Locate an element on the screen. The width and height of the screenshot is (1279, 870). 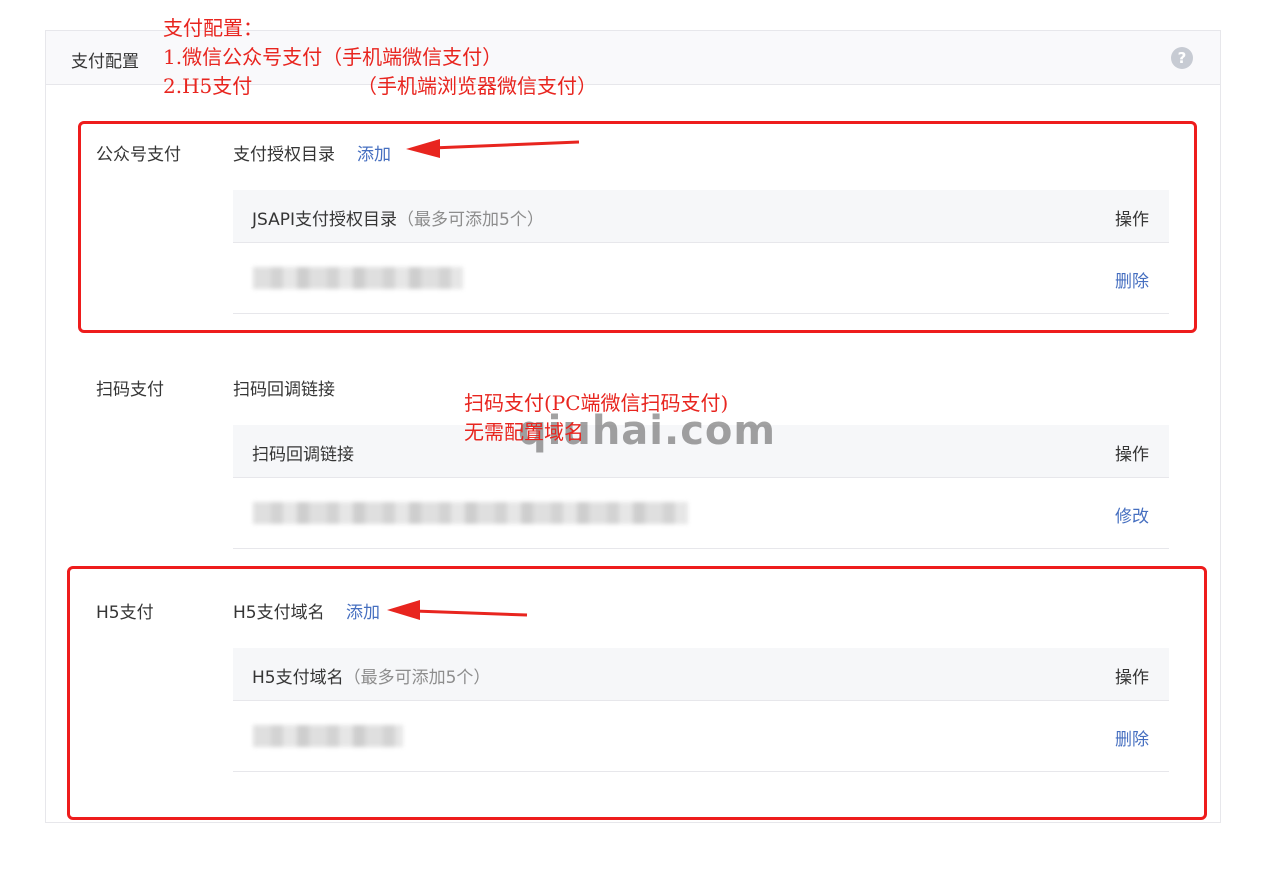
h5-column-name: H5支付域名（最多可添加5个） is located at coordinates (371, 678).